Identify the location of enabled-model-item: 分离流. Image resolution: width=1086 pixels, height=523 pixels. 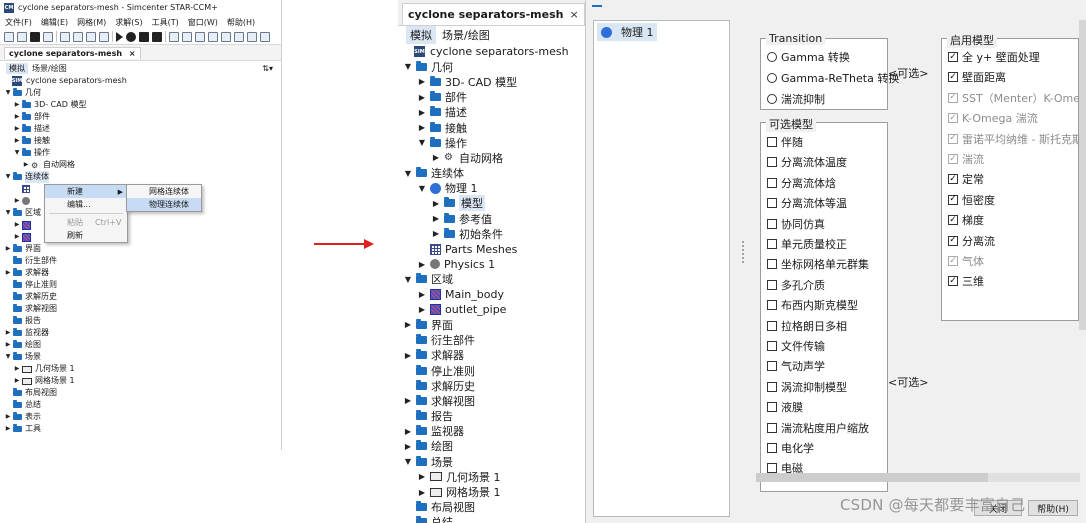
(971, 241).